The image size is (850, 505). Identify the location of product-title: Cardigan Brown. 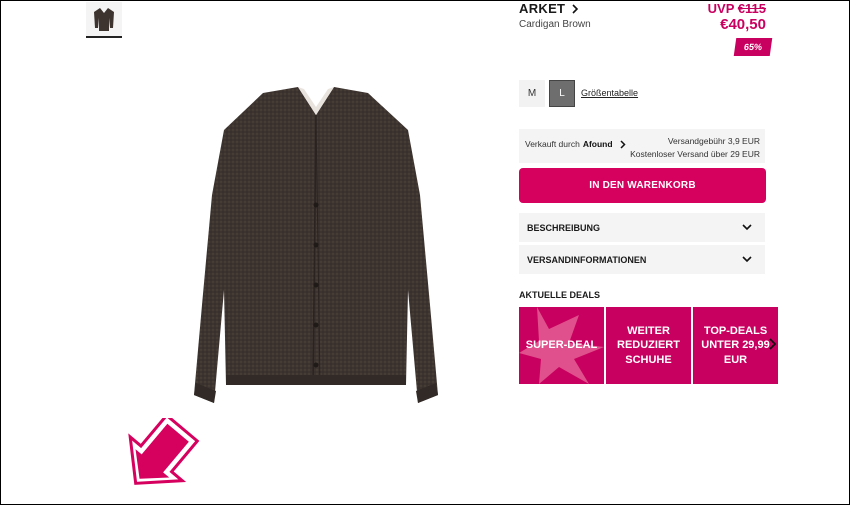
(555, 24).